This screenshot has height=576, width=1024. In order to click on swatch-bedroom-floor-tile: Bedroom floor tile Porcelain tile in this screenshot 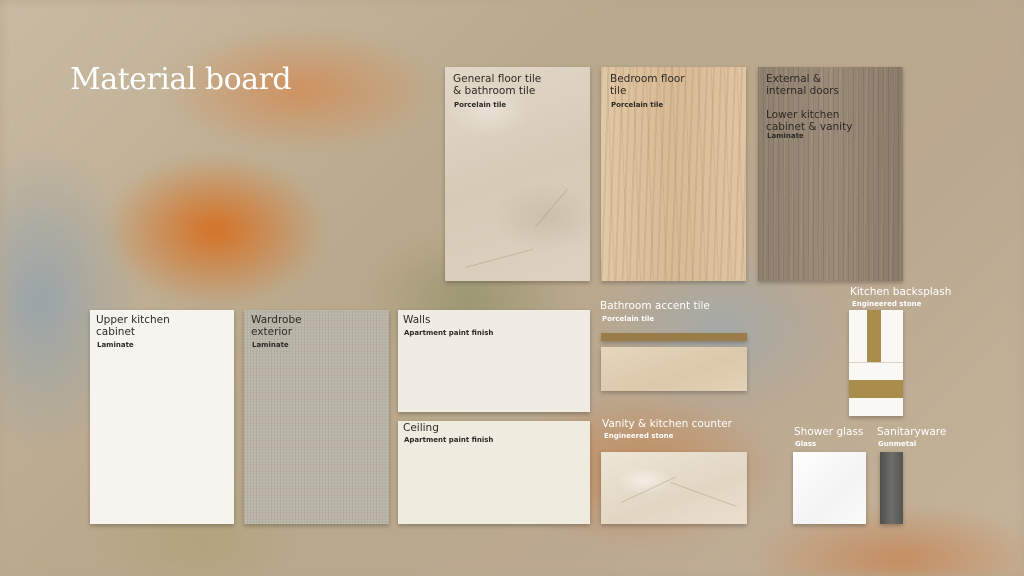, I will do `click(673, 174)`.